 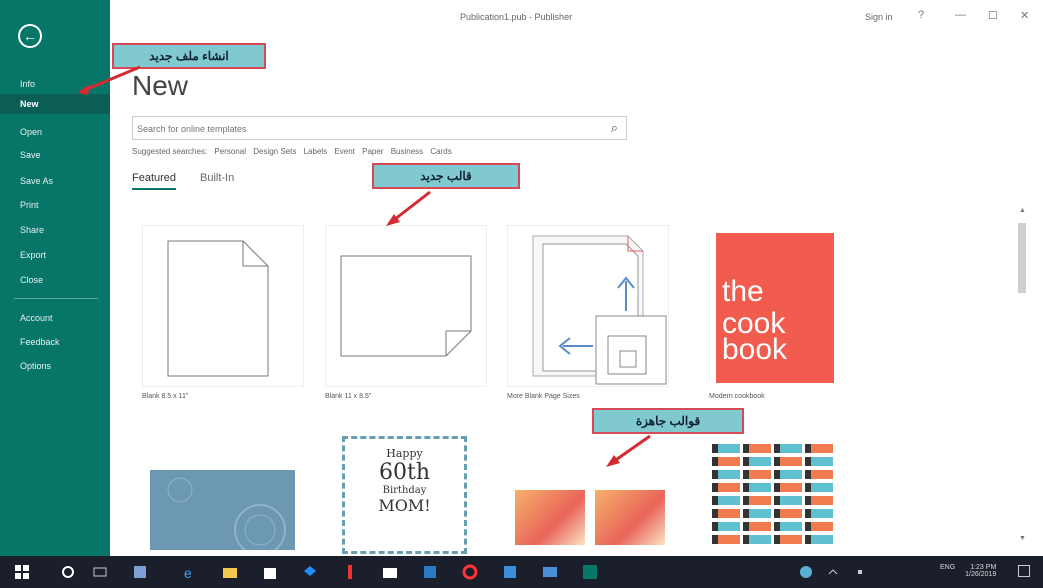 What do you see at coordinates (404, 495) in the screenshot?
I see `template-birthday-card: Happy 60th Birthday MOM!` at bounding box center [404, 495].